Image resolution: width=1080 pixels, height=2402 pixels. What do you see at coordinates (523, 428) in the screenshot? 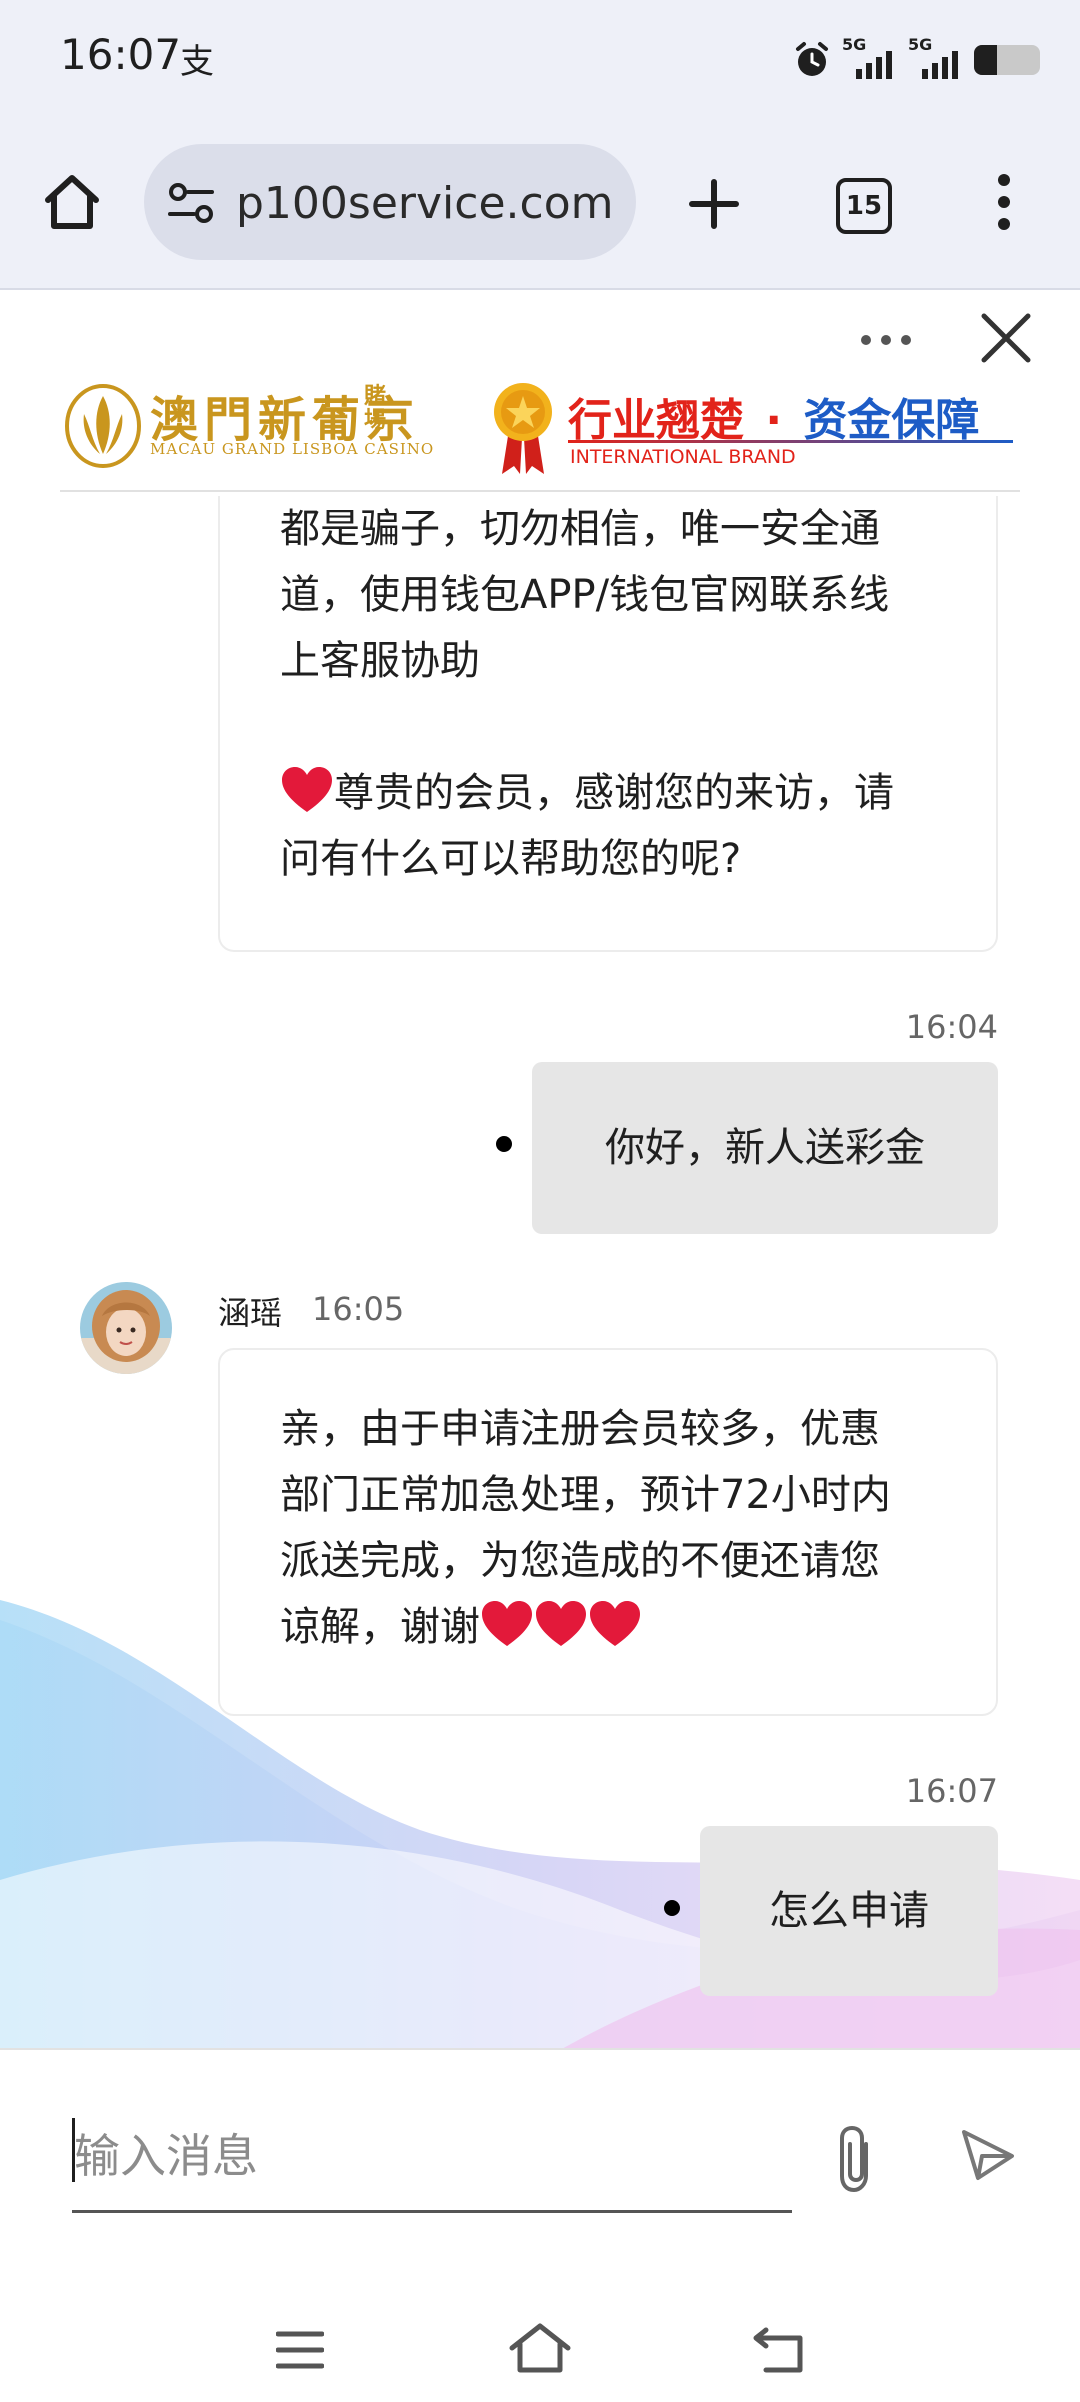
I see `medal-icon` at bounding box center [523, 428].